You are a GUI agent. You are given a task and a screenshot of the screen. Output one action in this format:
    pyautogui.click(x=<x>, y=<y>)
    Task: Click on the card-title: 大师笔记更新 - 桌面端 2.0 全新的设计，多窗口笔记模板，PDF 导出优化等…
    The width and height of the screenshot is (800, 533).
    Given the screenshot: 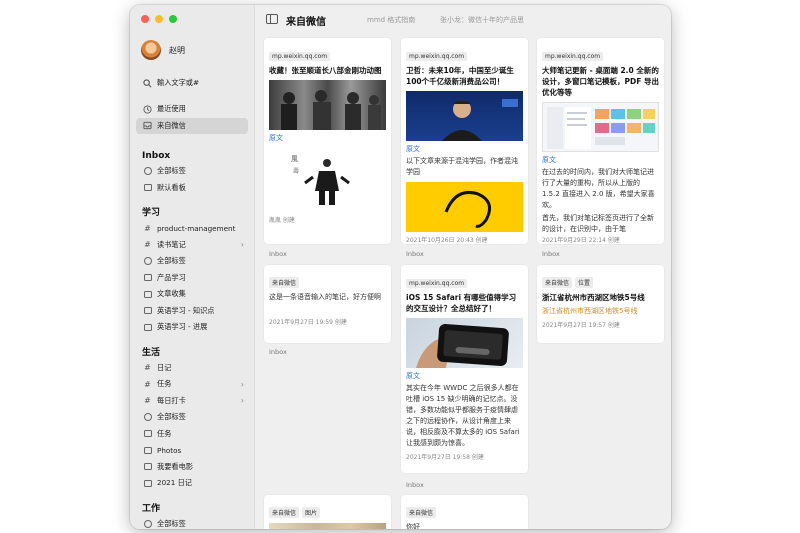 What is the action you would take?
    pyautogui.click(x=600, y=81)
    